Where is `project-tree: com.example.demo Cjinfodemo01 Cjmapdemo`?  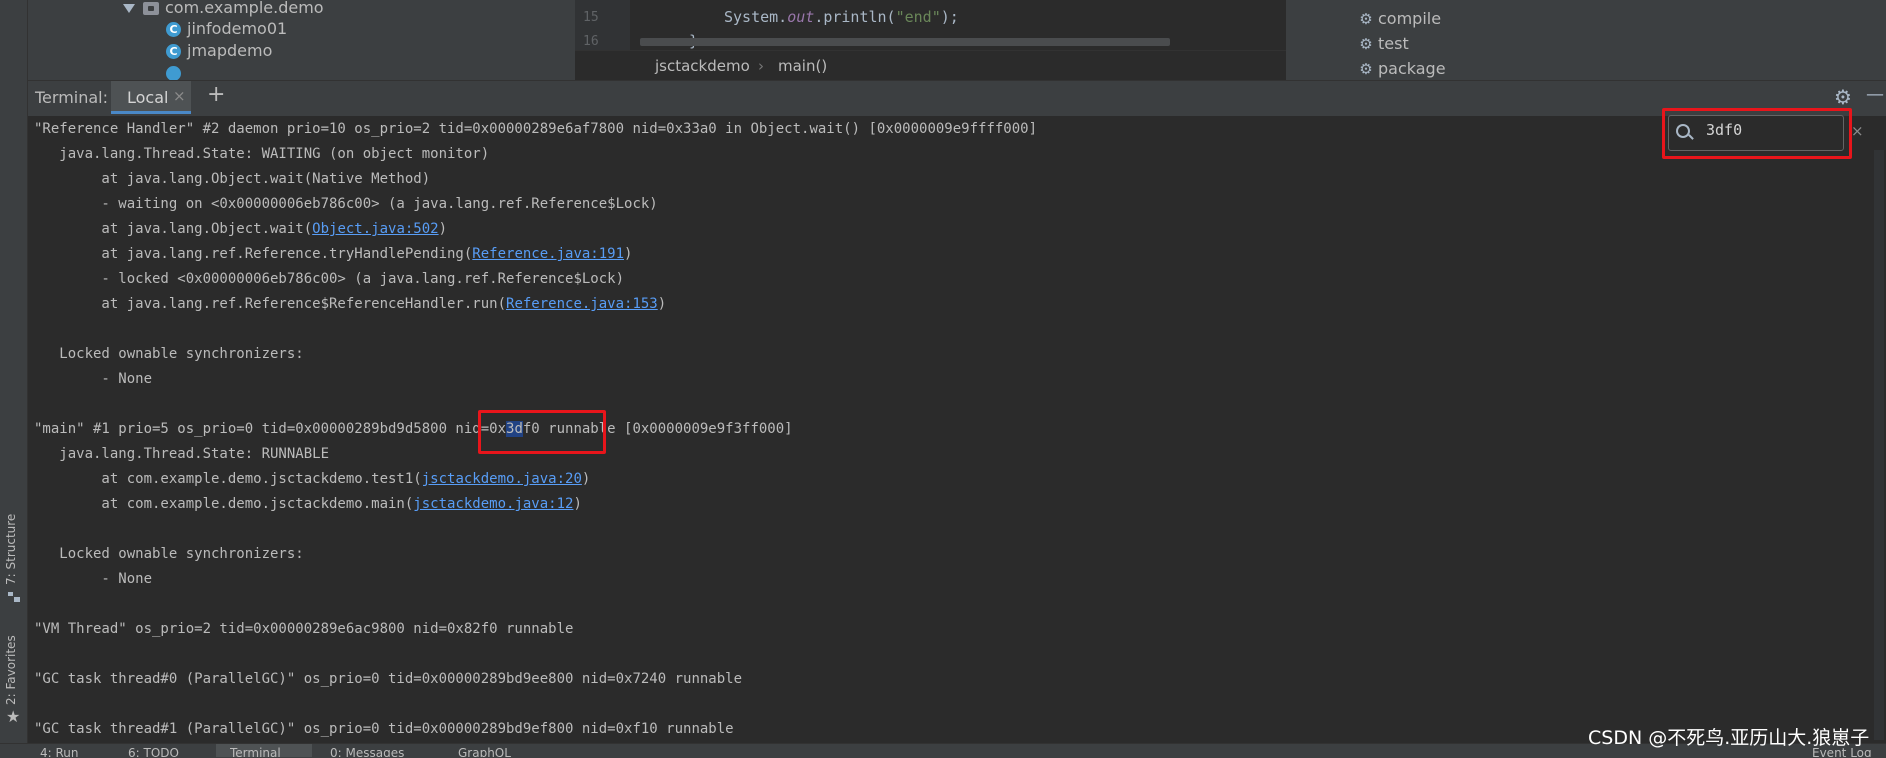 project-tree: com.example.demo Cjinfodemo01 Cjmapdemo is located at coordinates (301, 40).